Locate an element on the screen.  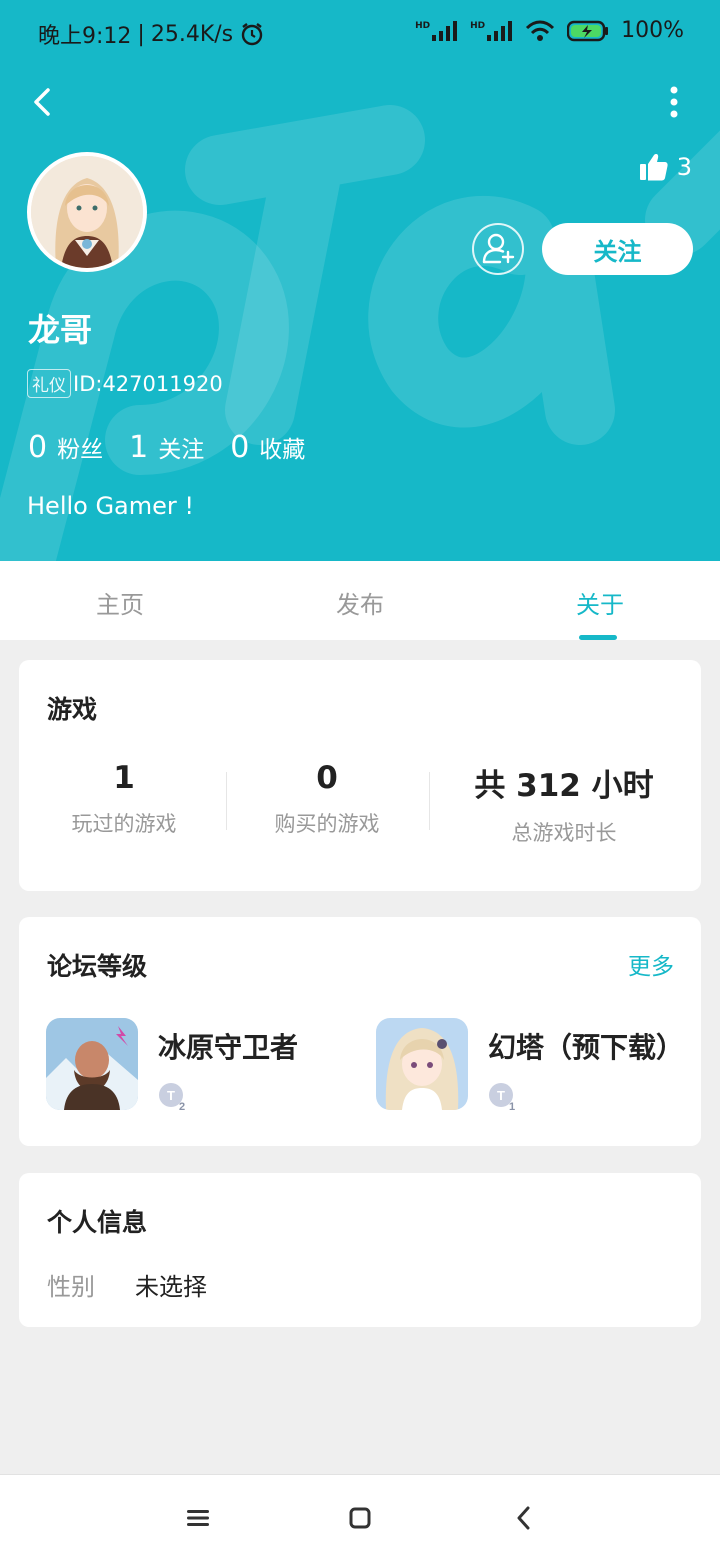
games-card-title: 游戏 is located at coordinates (72, 709).